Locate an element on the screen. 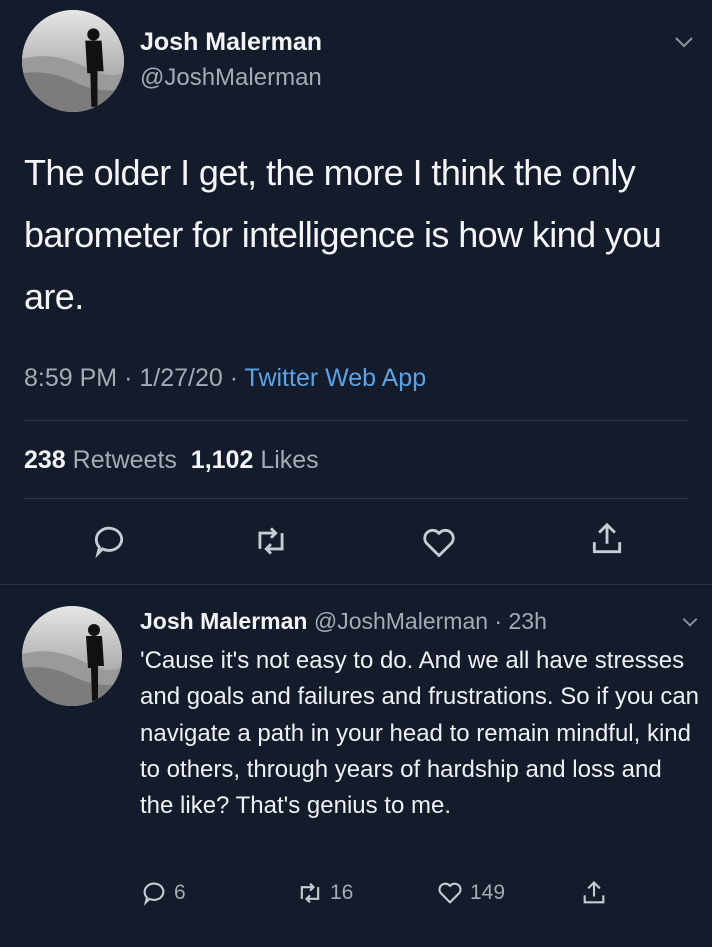  avatar is located at coordinates (73, 61).